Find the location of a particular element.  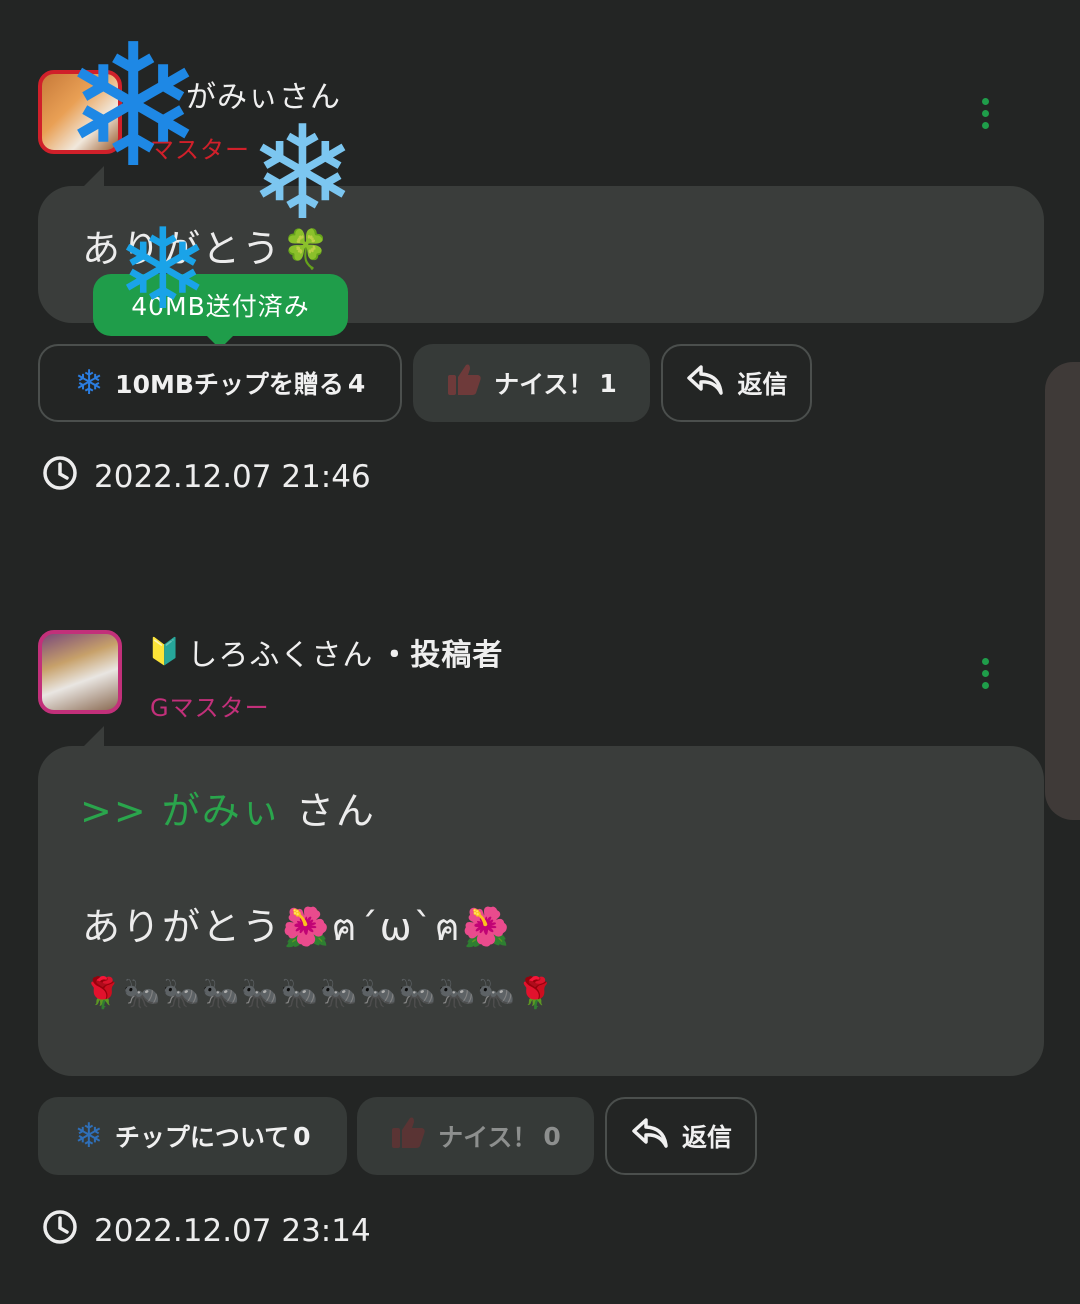

beginner-mark-icon: 🔰 is located at coordinates (165, 652).